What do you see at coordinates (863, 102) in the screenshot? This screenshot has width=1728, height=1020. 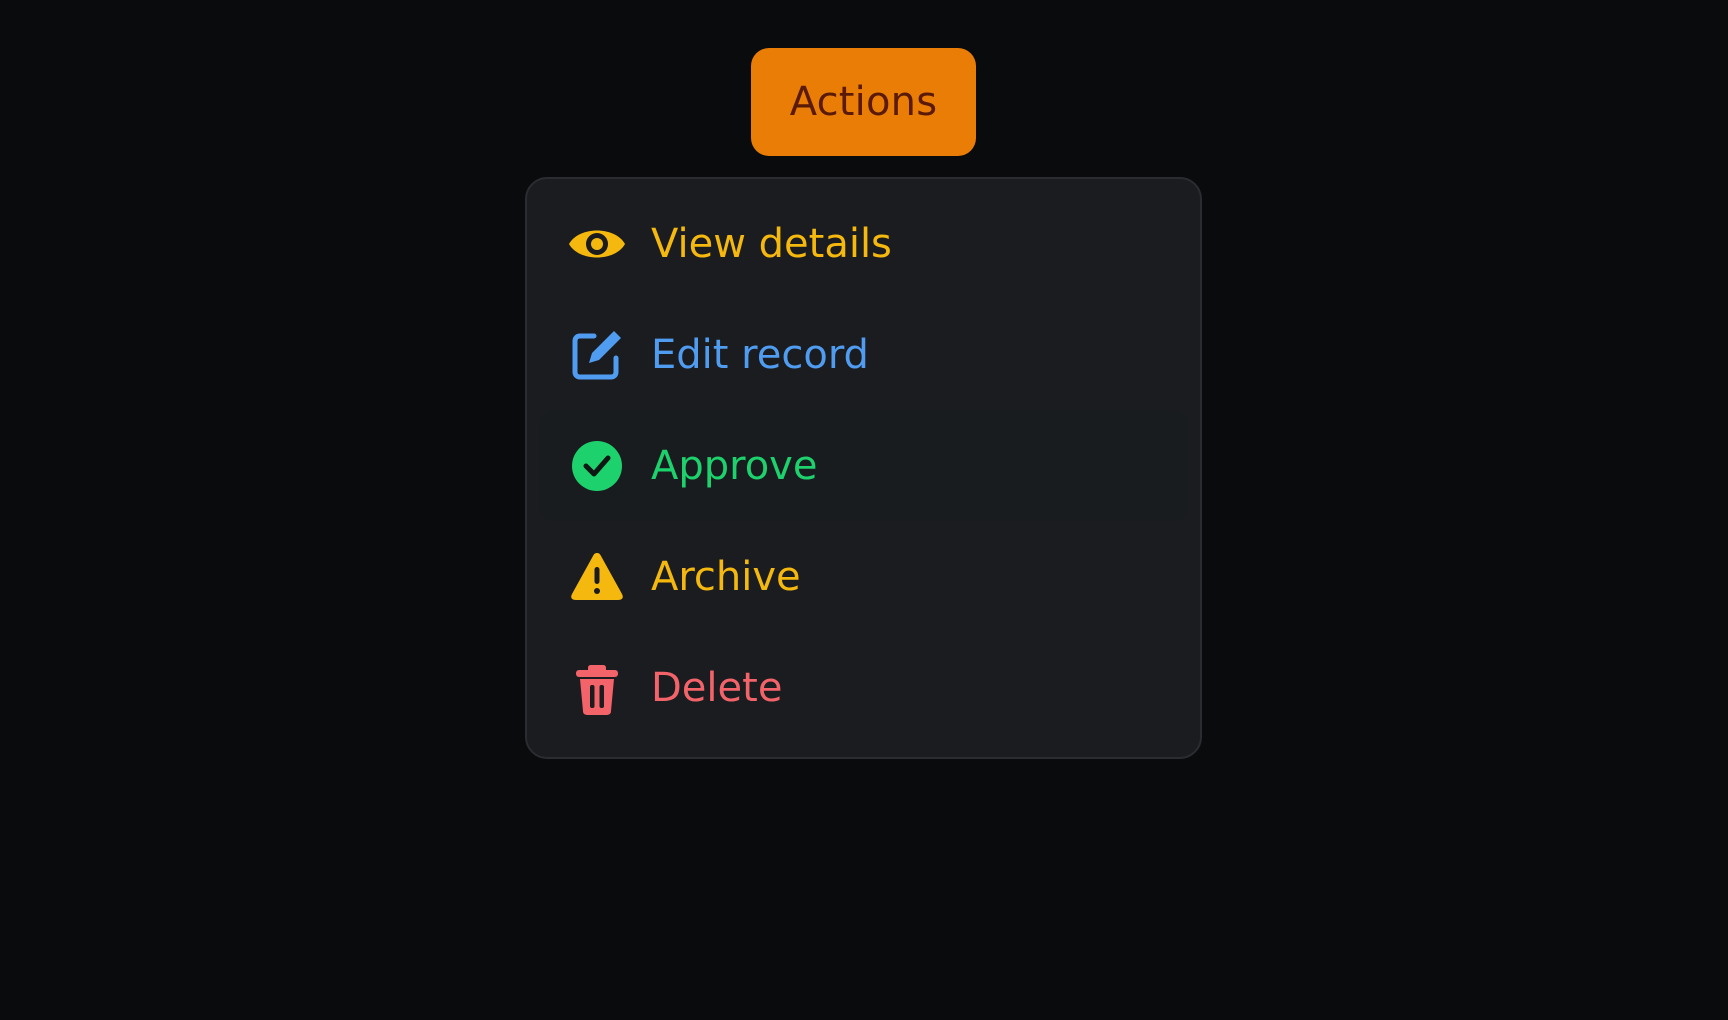 I see `actions-button: Actions` at bounding box center [863, 102].